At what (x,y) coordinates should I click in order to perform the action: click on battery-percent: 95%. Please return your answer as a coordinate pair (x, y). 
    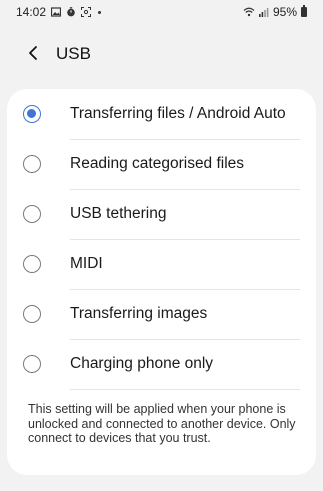
    Looking at the image, I should click on (284, 12).